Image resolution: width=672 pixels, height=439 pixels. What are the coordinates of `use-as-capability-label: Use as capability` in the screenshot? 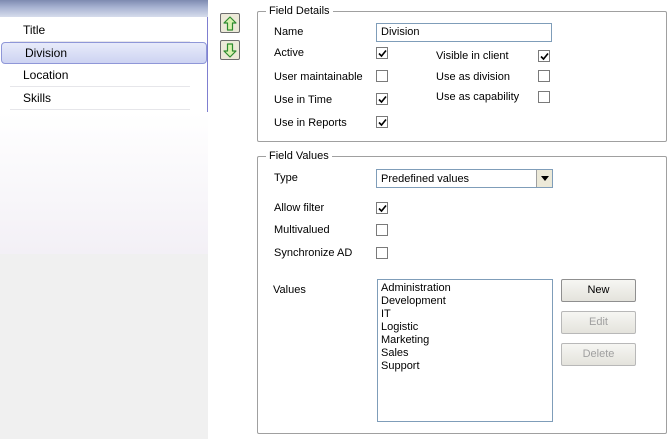 It's located at (478, 97).